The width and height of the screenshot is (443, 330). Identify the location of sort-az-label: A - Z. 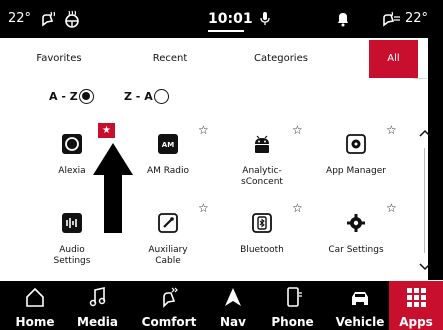
(63, 96).